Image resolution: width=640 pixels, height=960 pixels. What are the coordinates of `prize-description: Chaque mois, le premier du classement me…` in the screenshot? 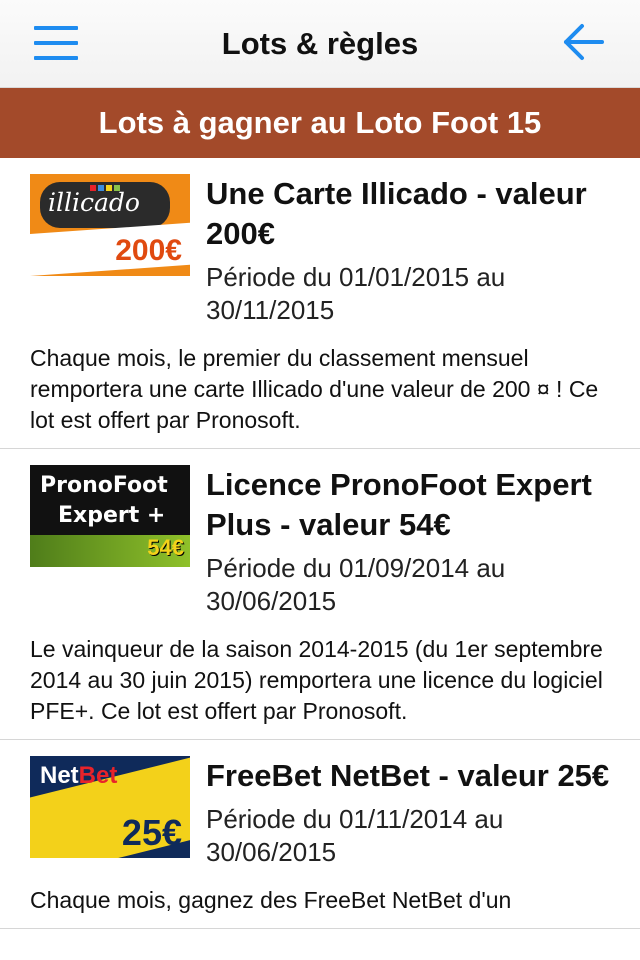 It's located at (314, 389).